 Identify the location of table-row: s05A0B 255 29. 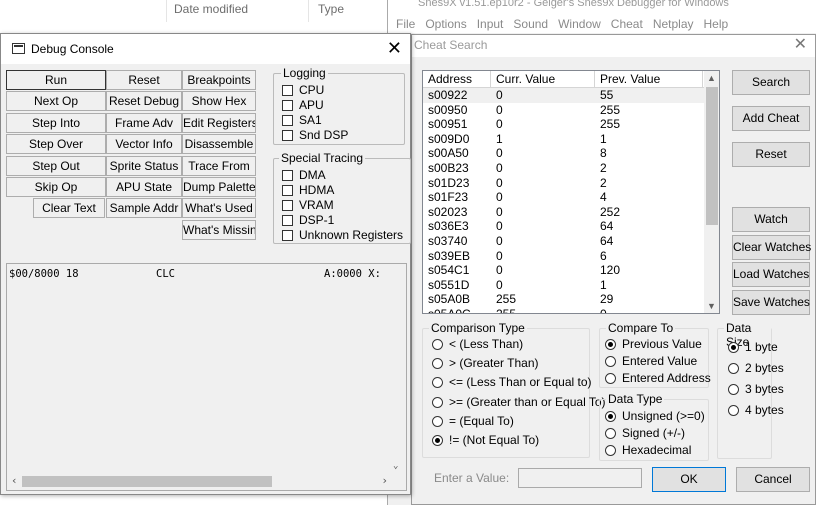
(571, 299).